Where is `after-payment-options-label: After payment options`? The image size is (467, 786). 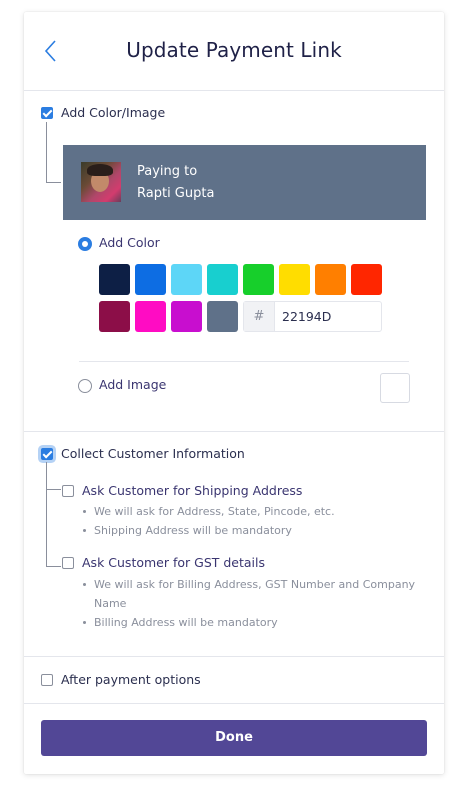 after-payment-options-label: After payment options is located at coordinates (131, 679).